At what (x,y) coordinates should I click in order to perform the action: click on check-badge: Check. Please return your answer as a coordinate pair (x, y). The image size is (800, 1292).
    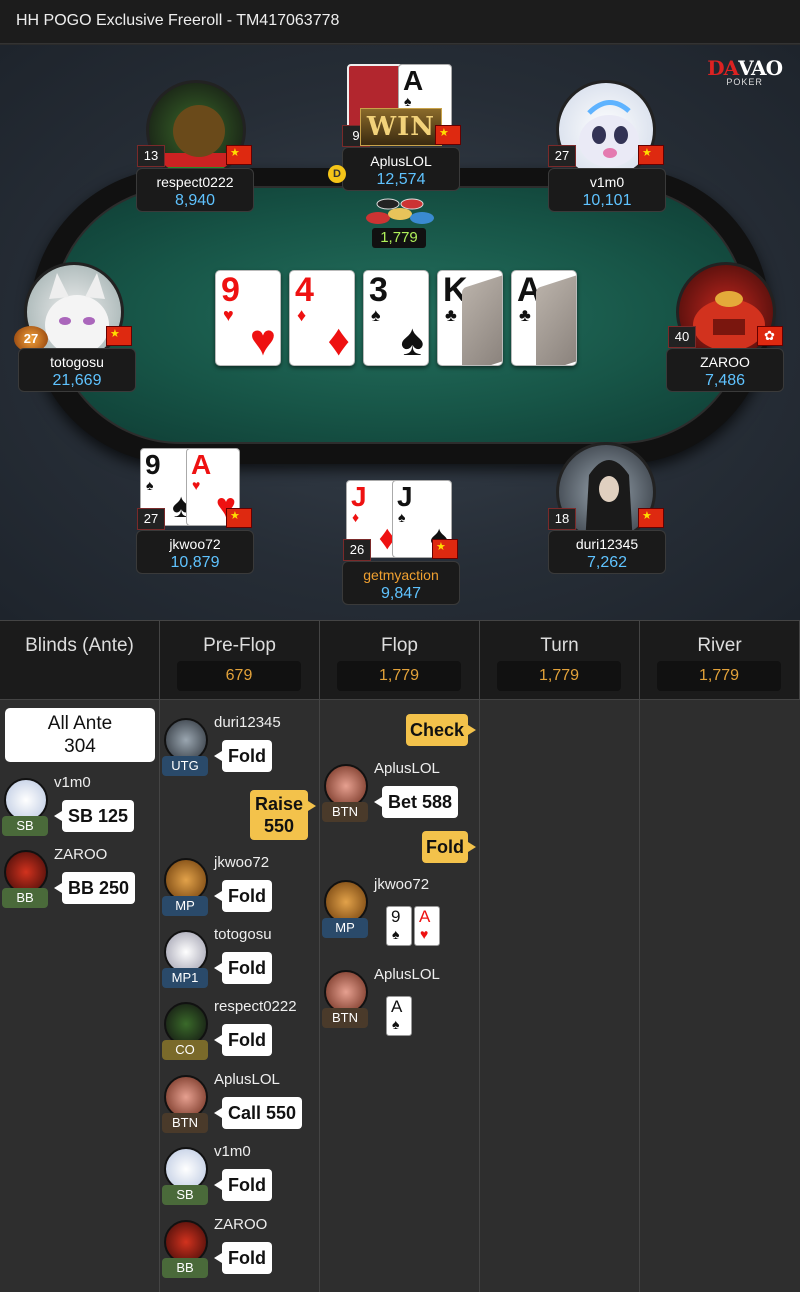
    Looking at the image, I should click on (441, 730).